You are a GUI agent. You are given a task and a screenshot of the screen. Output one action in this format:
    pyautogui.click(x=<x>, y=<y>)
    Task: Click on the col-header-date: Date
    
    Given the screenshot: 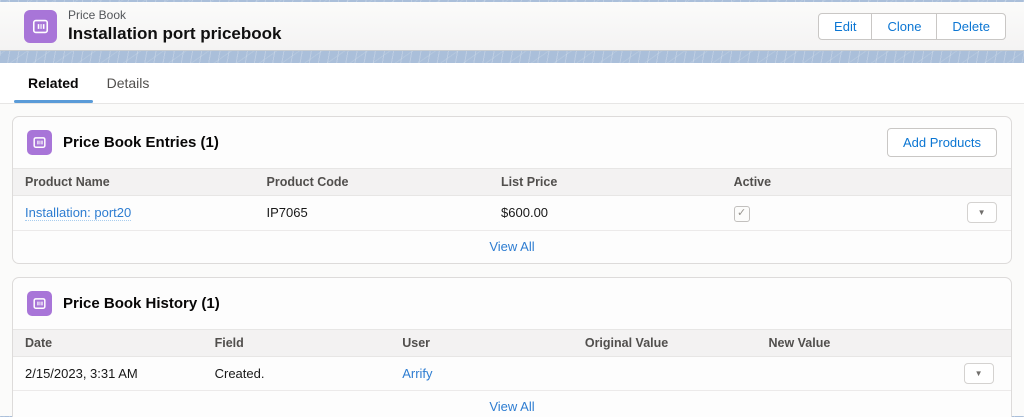 What is the action you would take?
    pyautogui.click(x=108, y=342)
    